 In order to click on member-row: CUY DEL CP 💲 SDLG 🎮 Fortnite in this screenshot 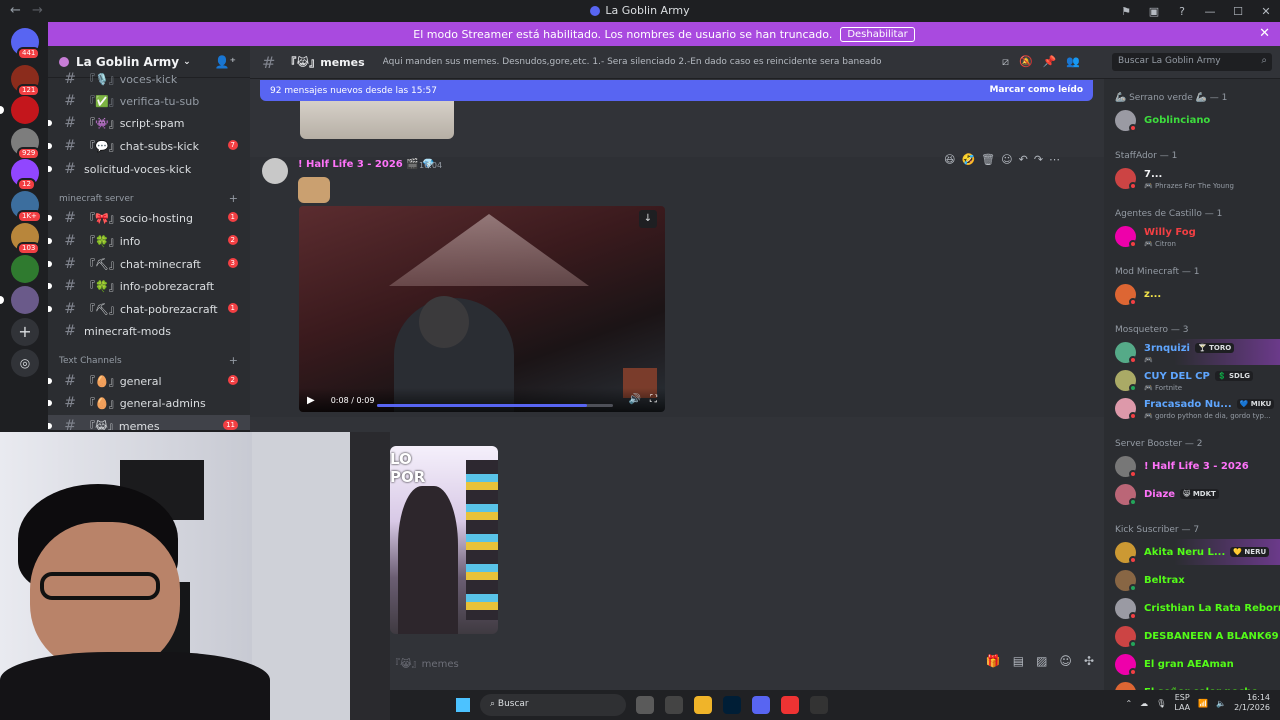, I will do `click(1192, 380)`.